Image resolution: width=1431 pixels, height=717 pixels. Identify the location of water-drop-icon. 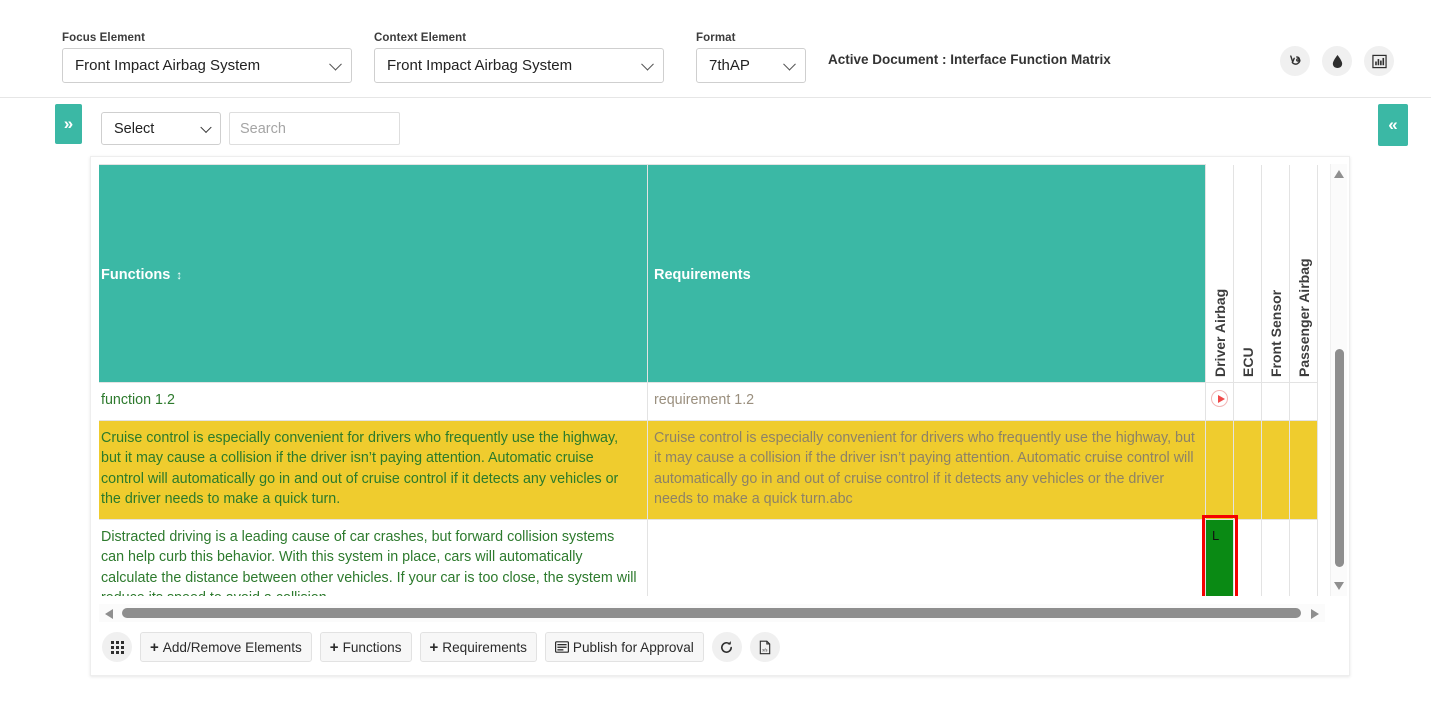
(1337, 61).